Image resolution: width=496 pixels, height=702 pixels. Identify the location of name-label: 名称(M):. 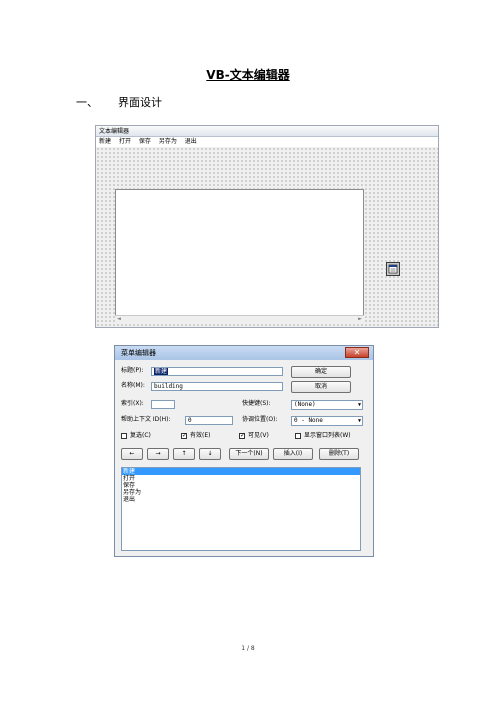
(133, 385).